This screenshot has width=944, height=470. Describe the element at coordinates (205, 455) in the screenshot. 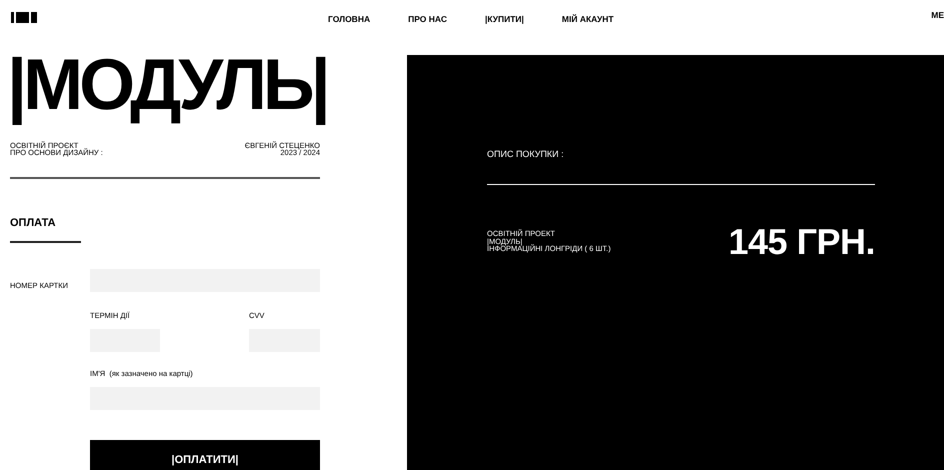

I see `pay-button: |ОПЛАТИТИ|` at that location.